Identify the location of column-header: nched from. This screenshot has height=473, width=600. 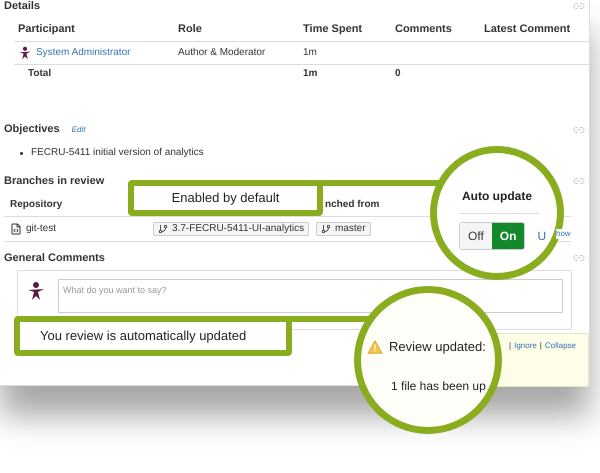
(352, 205).